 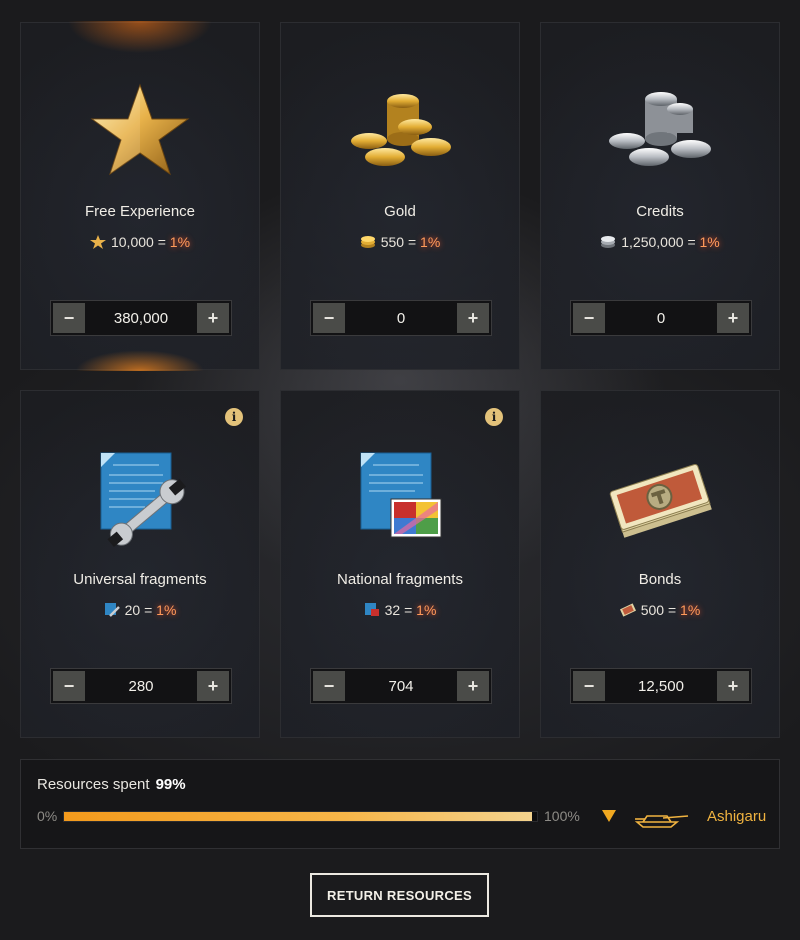 I want to click on card-title: Free Experience, so click(x=140, y=211).